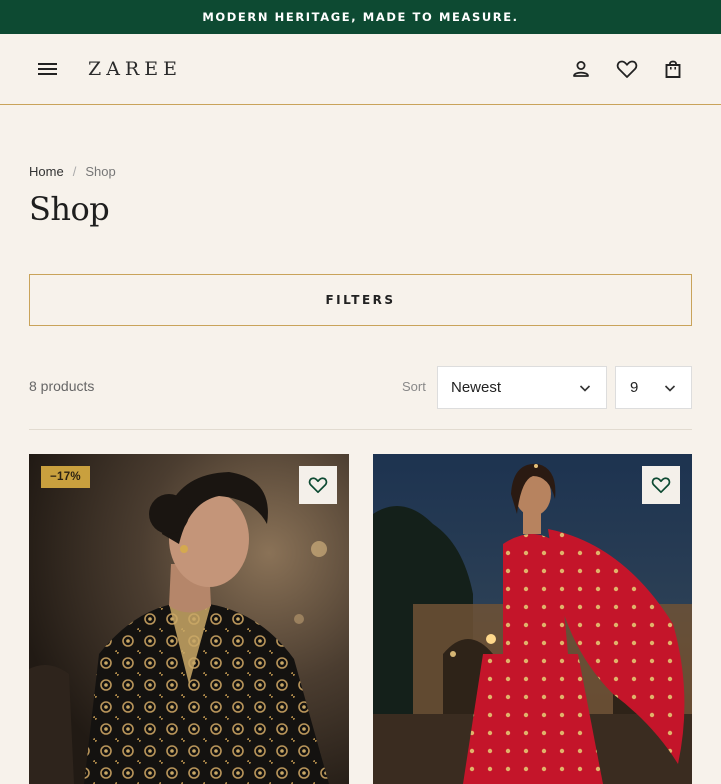 This screenshot has width=721, height=784. Describe the element at coordinates (673, 69) in the screenshot. I see `bag-icon` at that location.